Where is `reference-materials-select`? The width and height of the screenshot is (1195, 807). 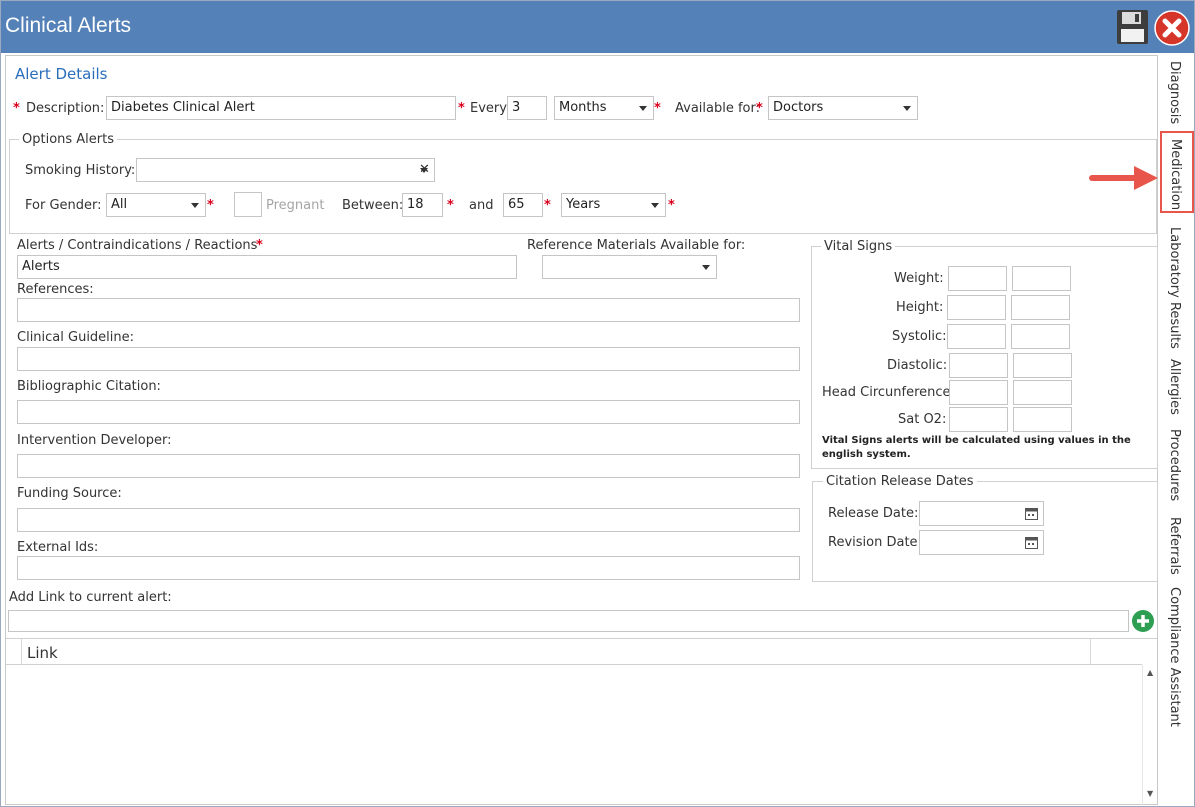
reference-materials-select is located at coordinates (629, 267).